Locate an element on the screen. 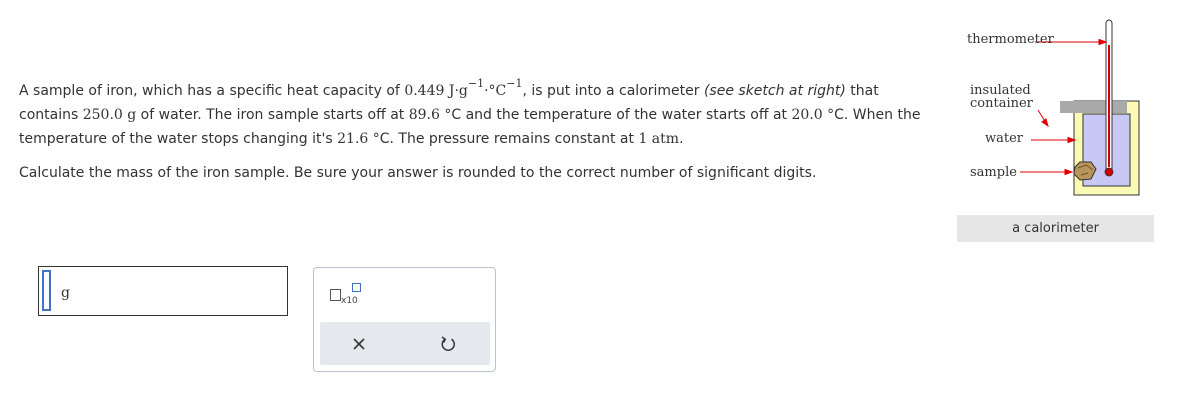 The height and width of the screenshot is (416, 1197). caption-bar: a calorimeter is located at coordinates (1055, 228).